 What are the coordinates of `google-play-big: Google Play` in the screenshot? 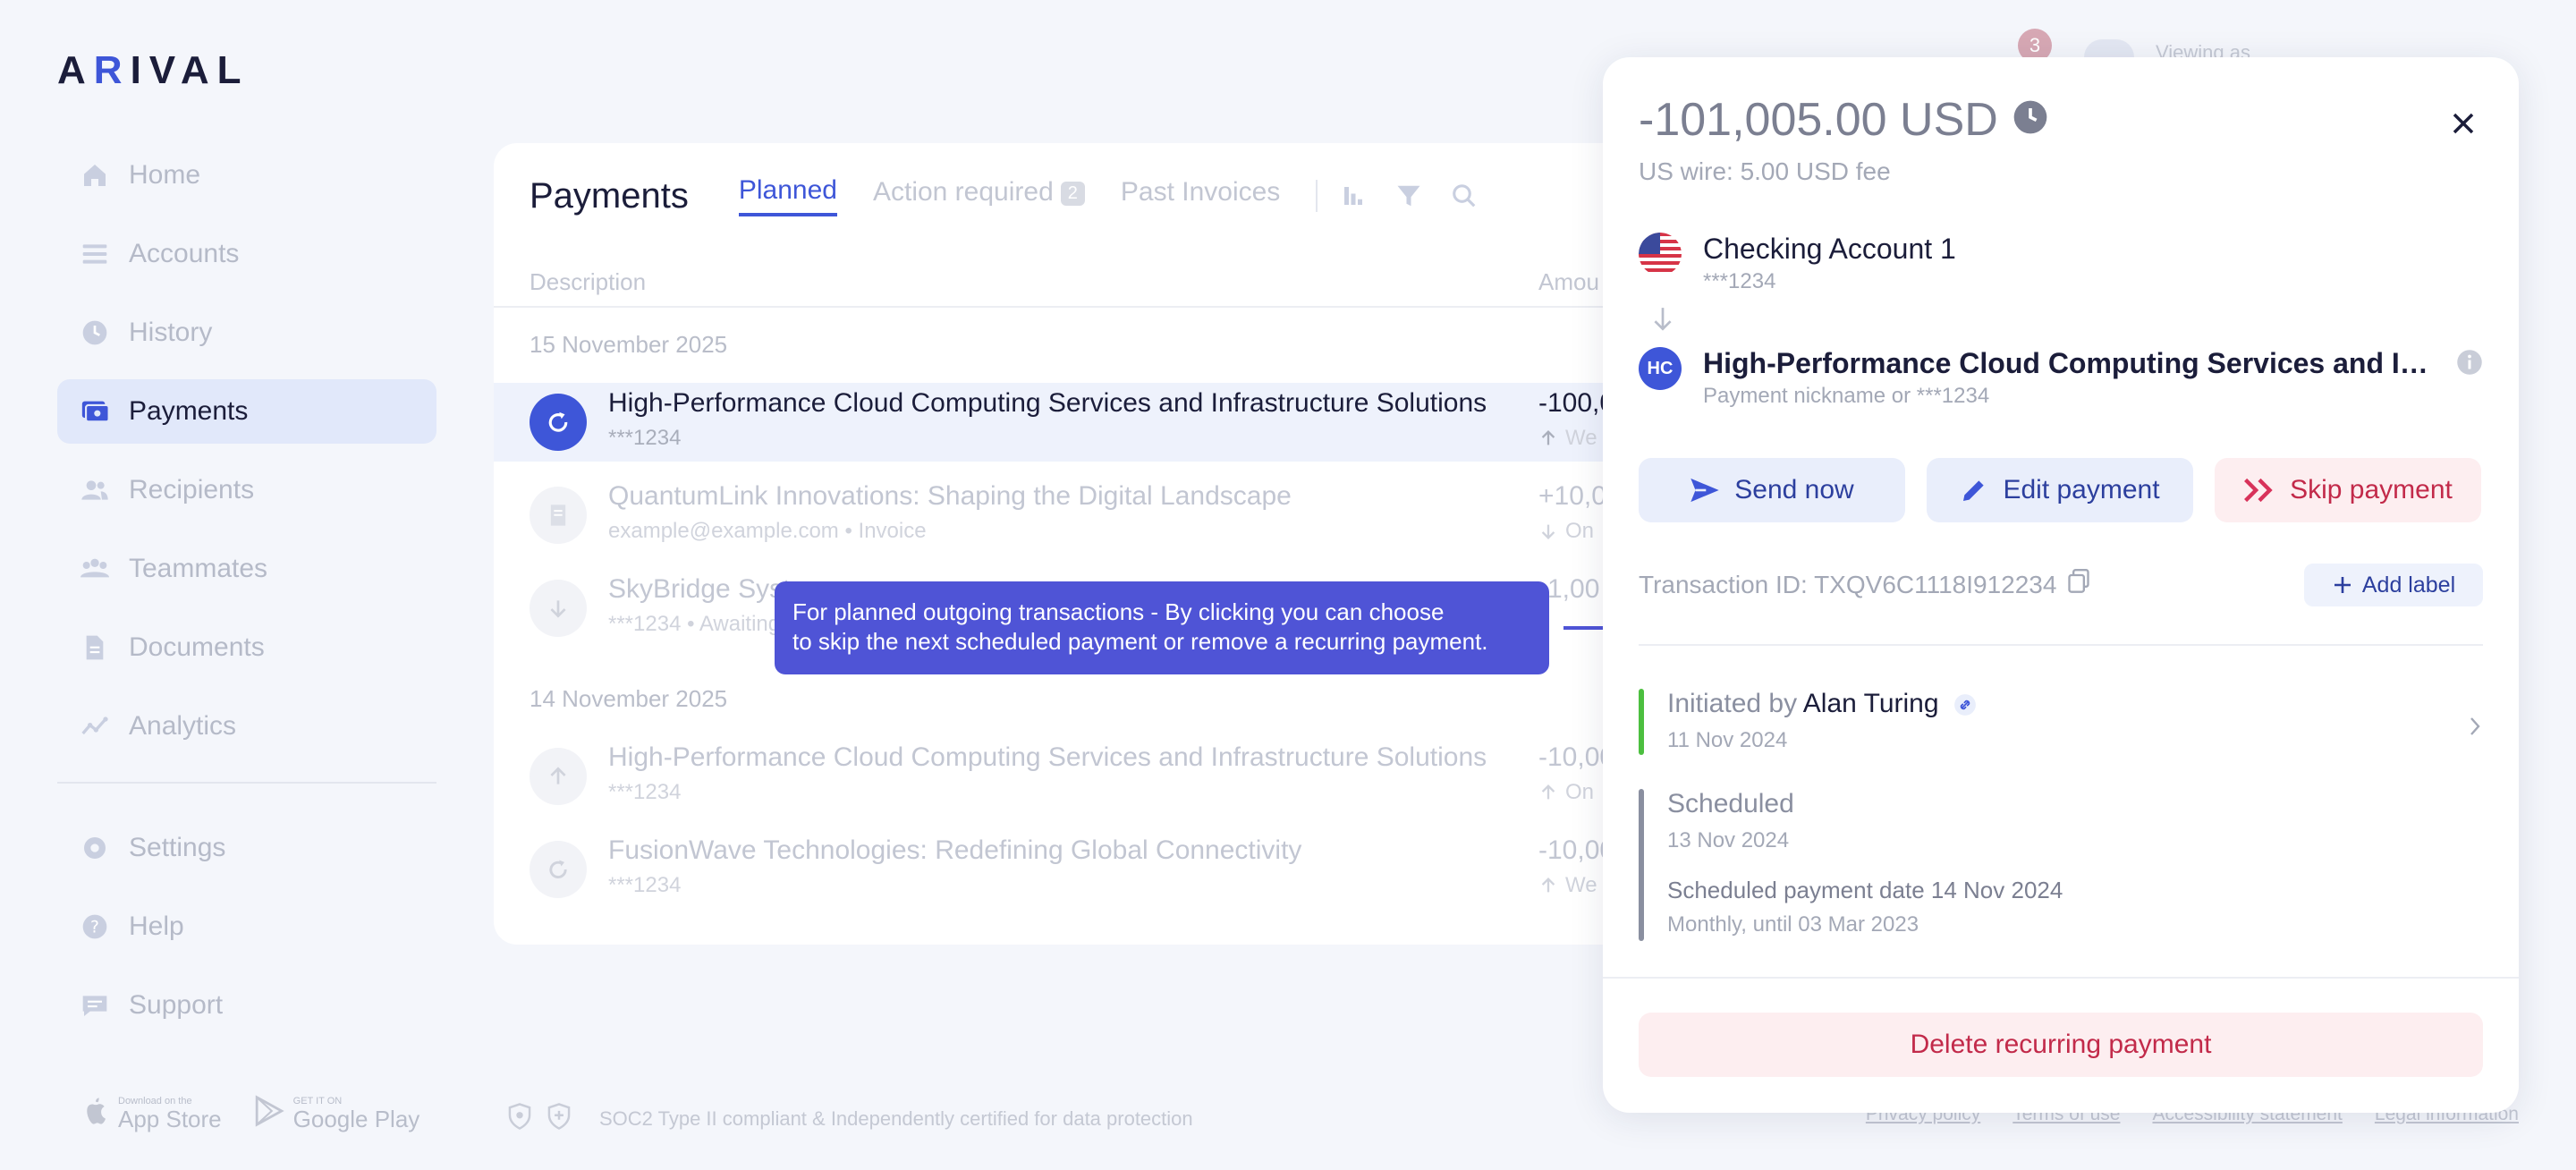 It's located at (356, 1118).